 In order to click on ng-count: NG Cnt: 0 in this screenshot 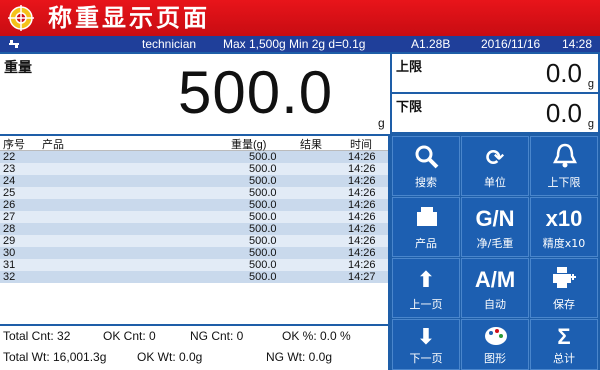, I will do `click(217, 336)`.